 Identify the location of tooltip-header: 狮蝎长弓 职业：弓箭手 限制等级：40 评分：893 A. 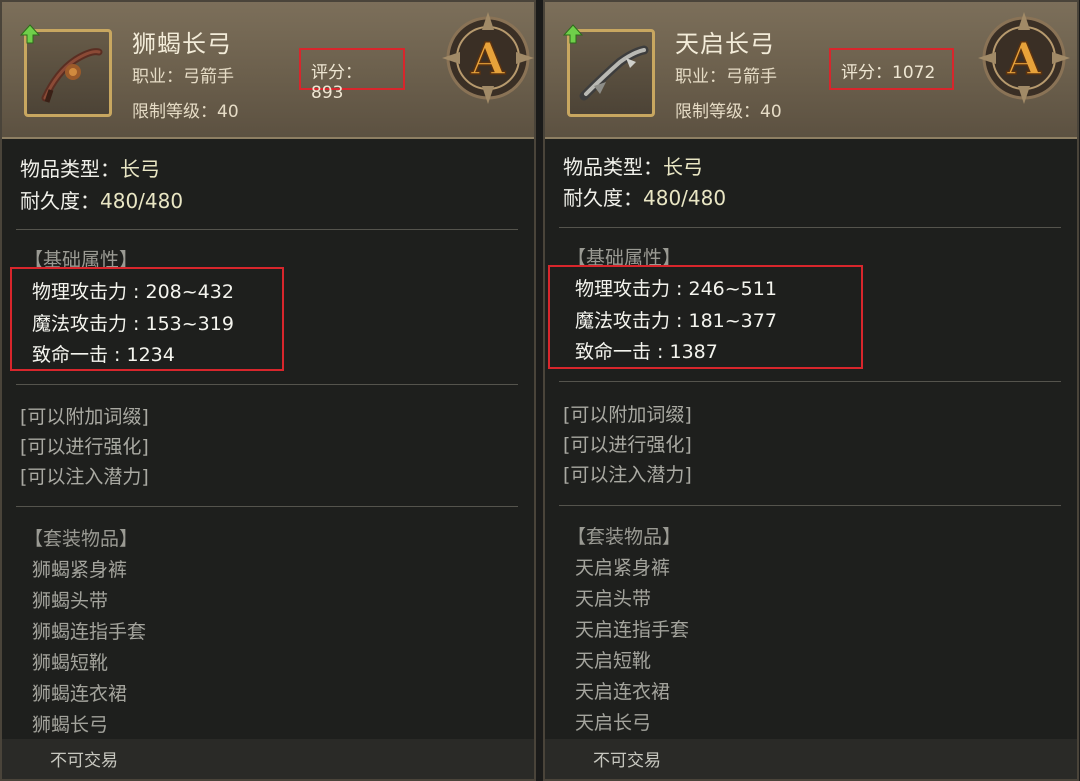
(268, 70).